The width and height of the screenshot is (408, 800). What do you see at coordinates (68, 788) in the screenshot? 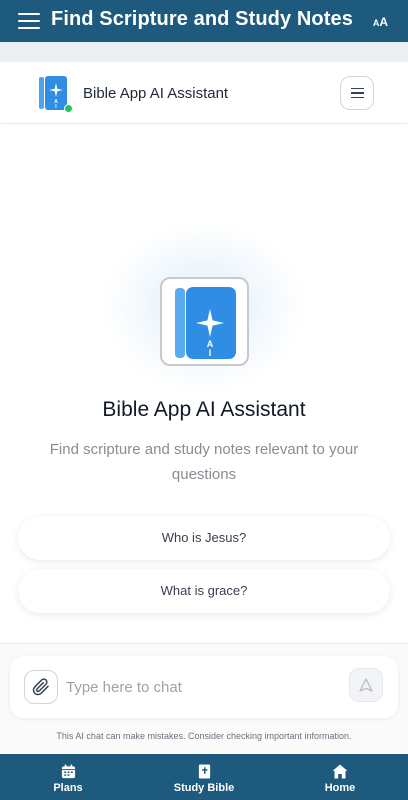
I see `nav-label-plans: Plans` at bounding box center [68, 788].